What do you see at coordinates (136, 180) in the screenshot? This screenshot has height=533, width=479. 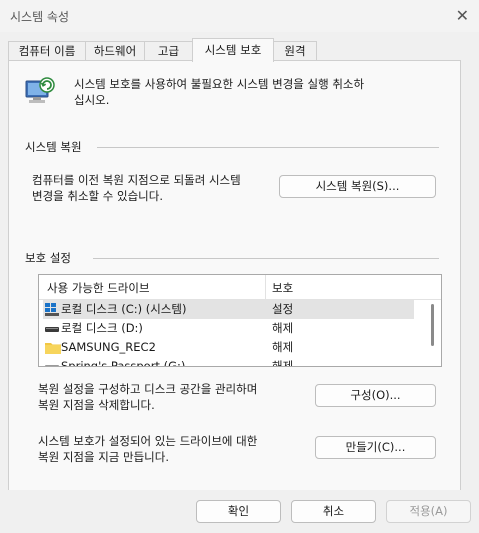 I see `restore-desc-line1: 컴퓨터를 이전 복원 지점으로 되돌려 시스템` at bounding box center [136, 180].